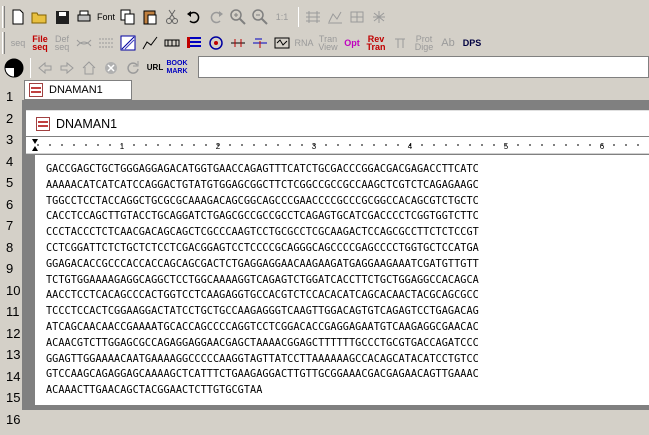  I want to click on paste-icon, so click(150, 17).